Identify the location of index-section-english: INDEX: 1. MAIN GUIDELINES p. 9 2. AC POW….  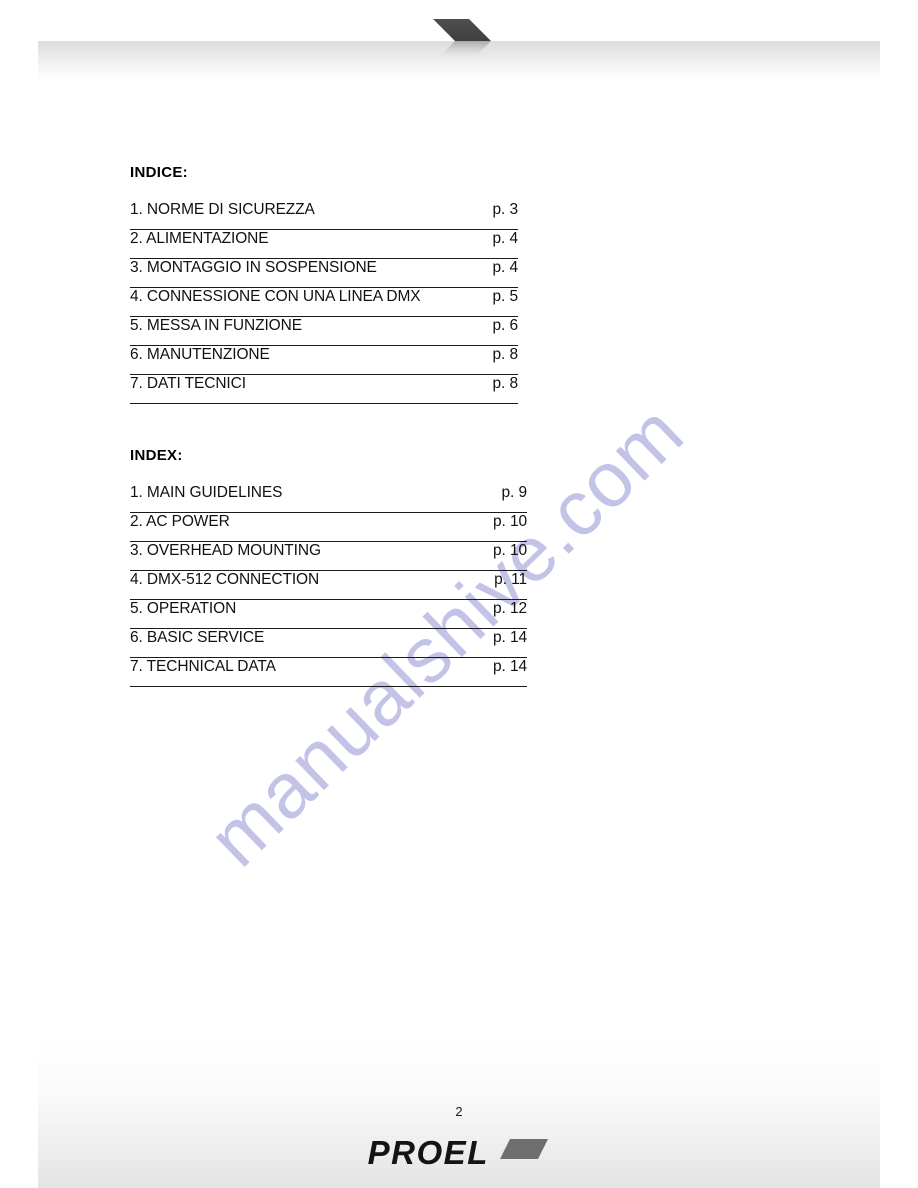
(328, 567).